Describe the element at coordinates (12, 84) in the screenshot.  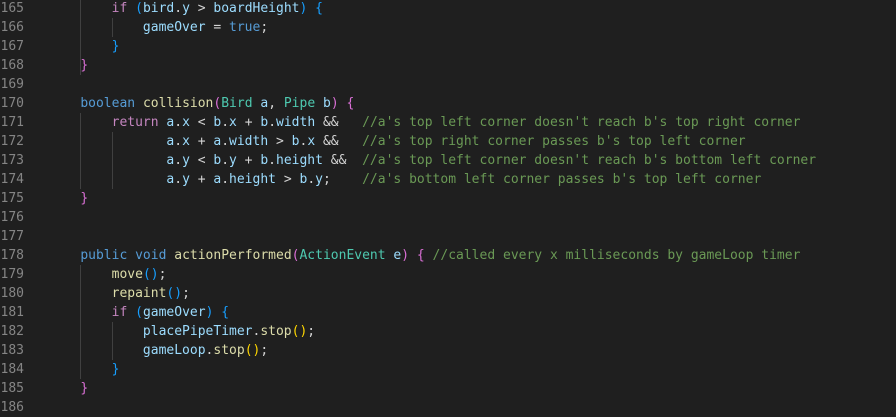
I see `line-number: 169` at that location.